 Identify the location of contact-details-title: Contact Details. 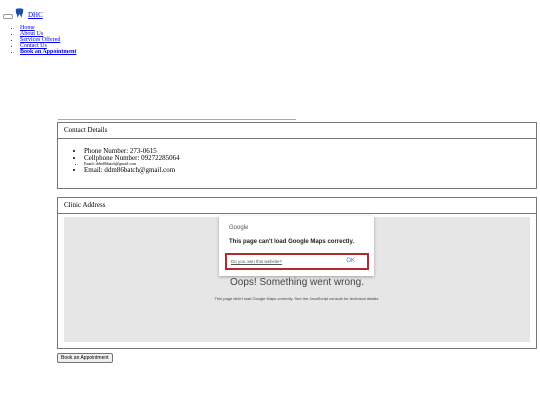
(297, 131).